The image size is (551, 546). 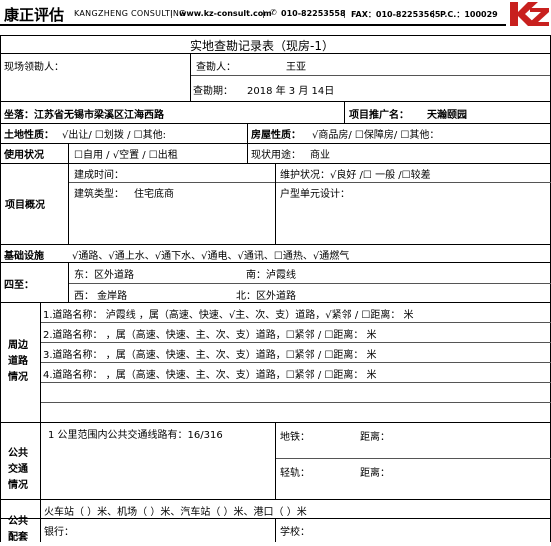 What do you see at coordinates (135, 435) in the screenshot?
I see `bus-lines: 1 公里范围内公共交通线路有：16/316` at bounding box center [135, 435].